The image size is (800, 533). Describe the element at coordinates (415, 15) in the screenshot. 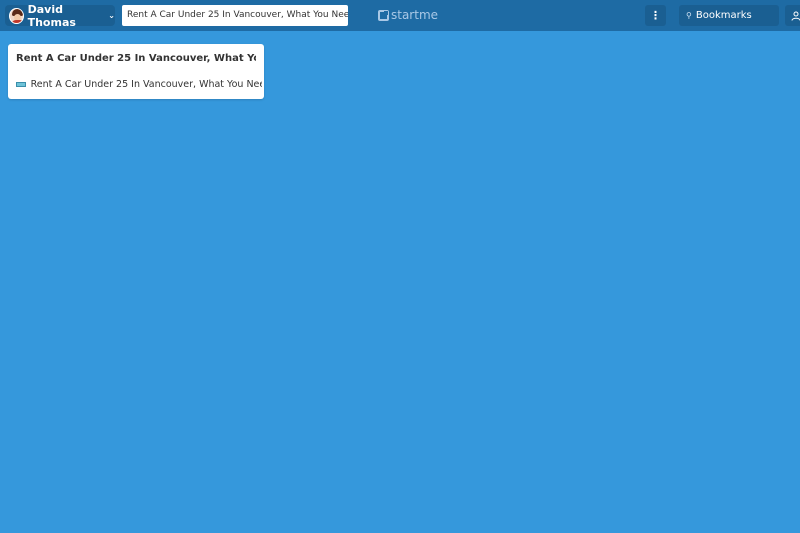

I see `logo-text: startme` at that location.